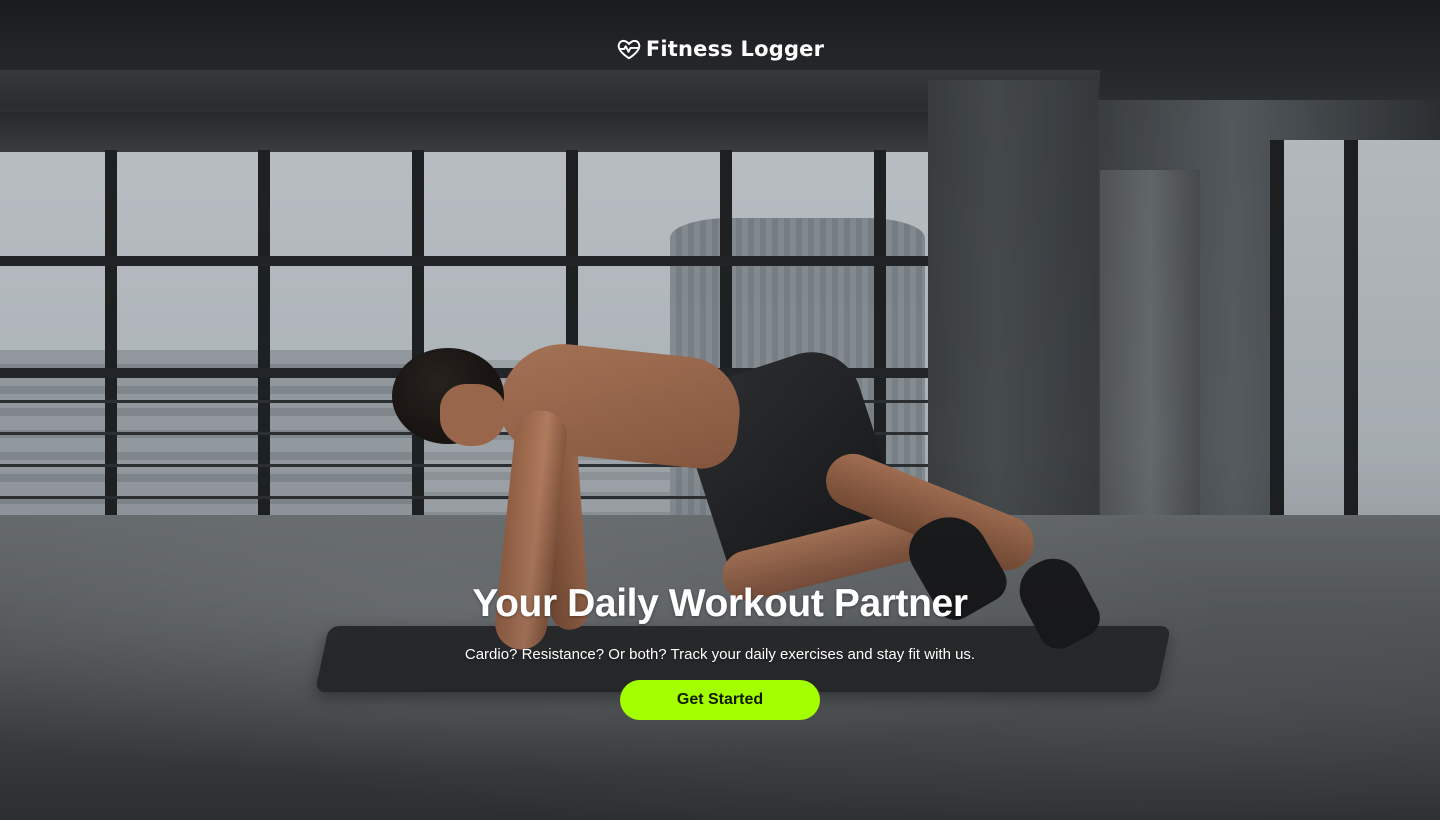  Describe the element at coordinates (720, 603) in the screenshot. I see `hero-title: Your Daily Workout Partner` at that location.